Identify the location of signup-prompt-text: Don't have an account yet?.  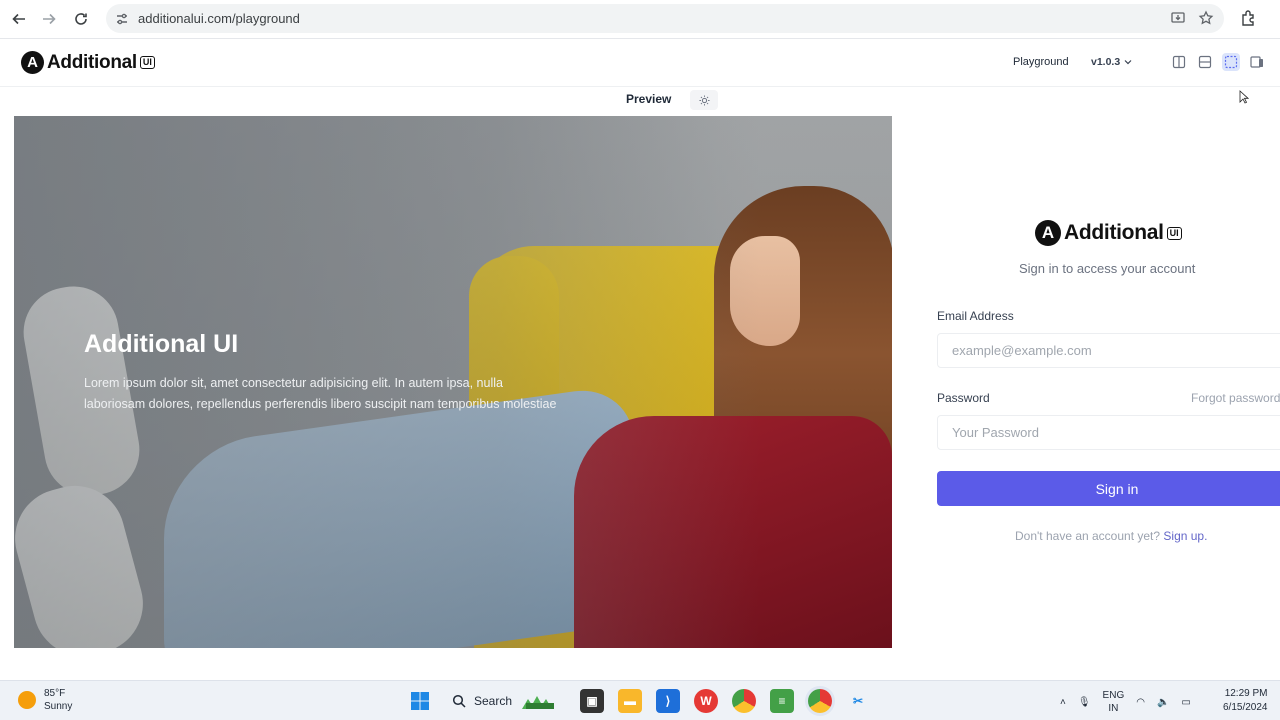
(1088, 536).